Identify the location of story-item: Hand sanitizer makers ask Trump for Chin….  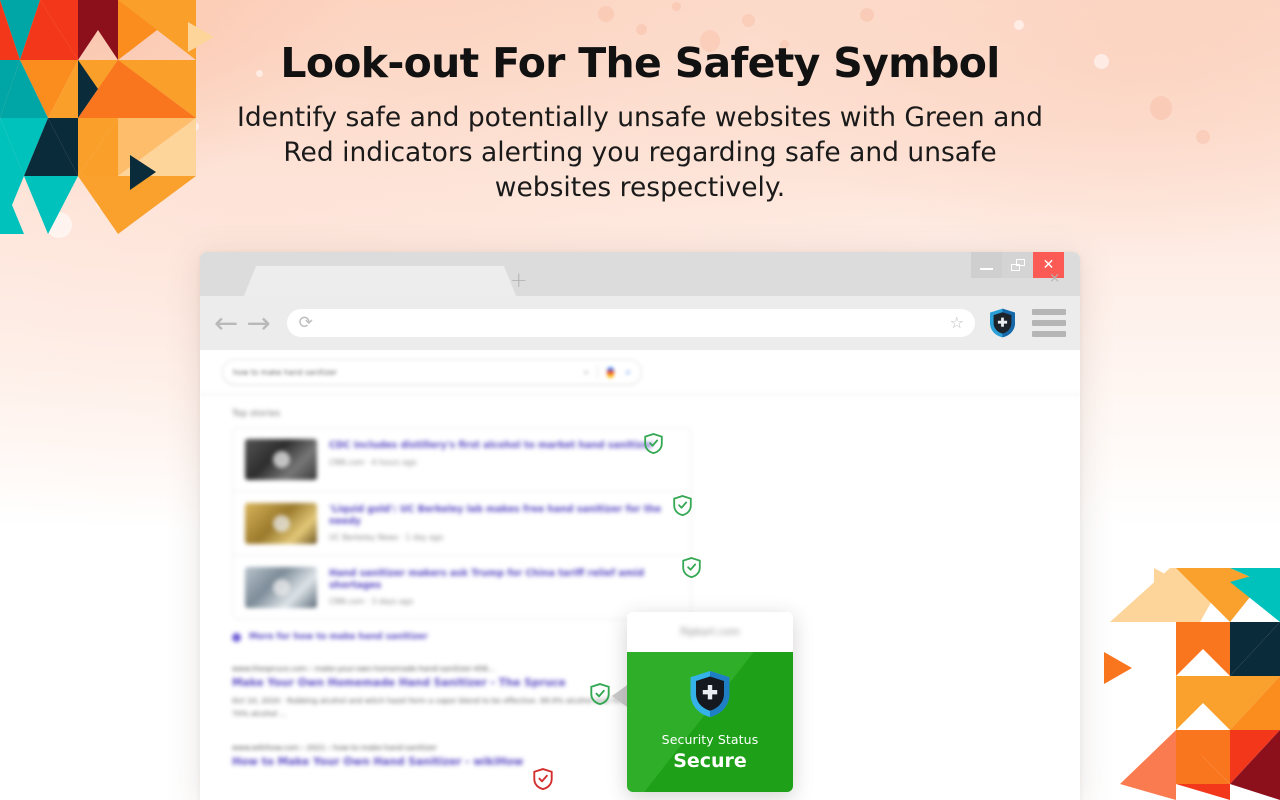
(462, 587).